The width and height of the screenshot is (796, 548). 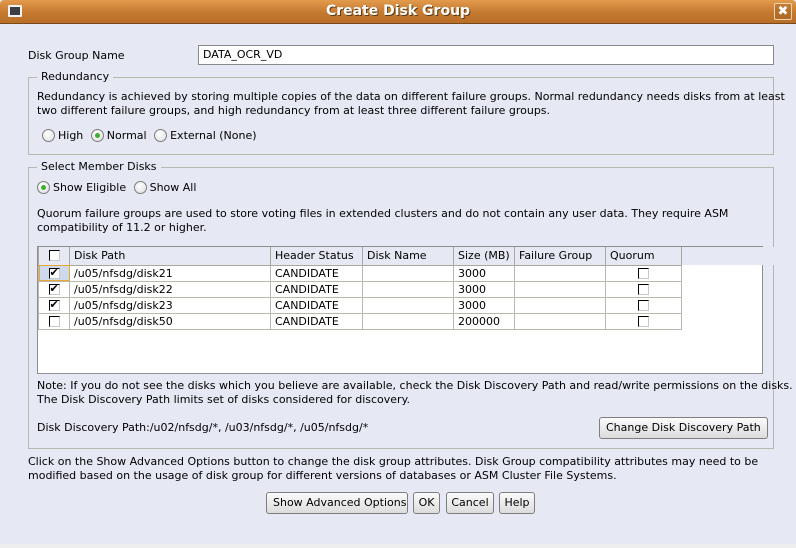 I want to click on change-discovery-path-button: Change Disk Discovery Path, so click(x=683, y=428).